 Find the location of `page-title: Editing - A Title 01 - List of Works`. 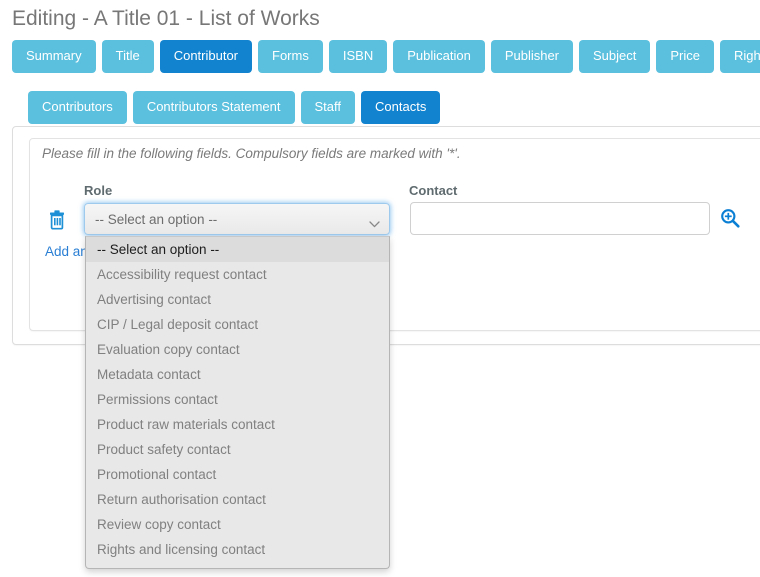

page-title: Editing - A Title 01 - List of Works is located at coordinates (166, 18).